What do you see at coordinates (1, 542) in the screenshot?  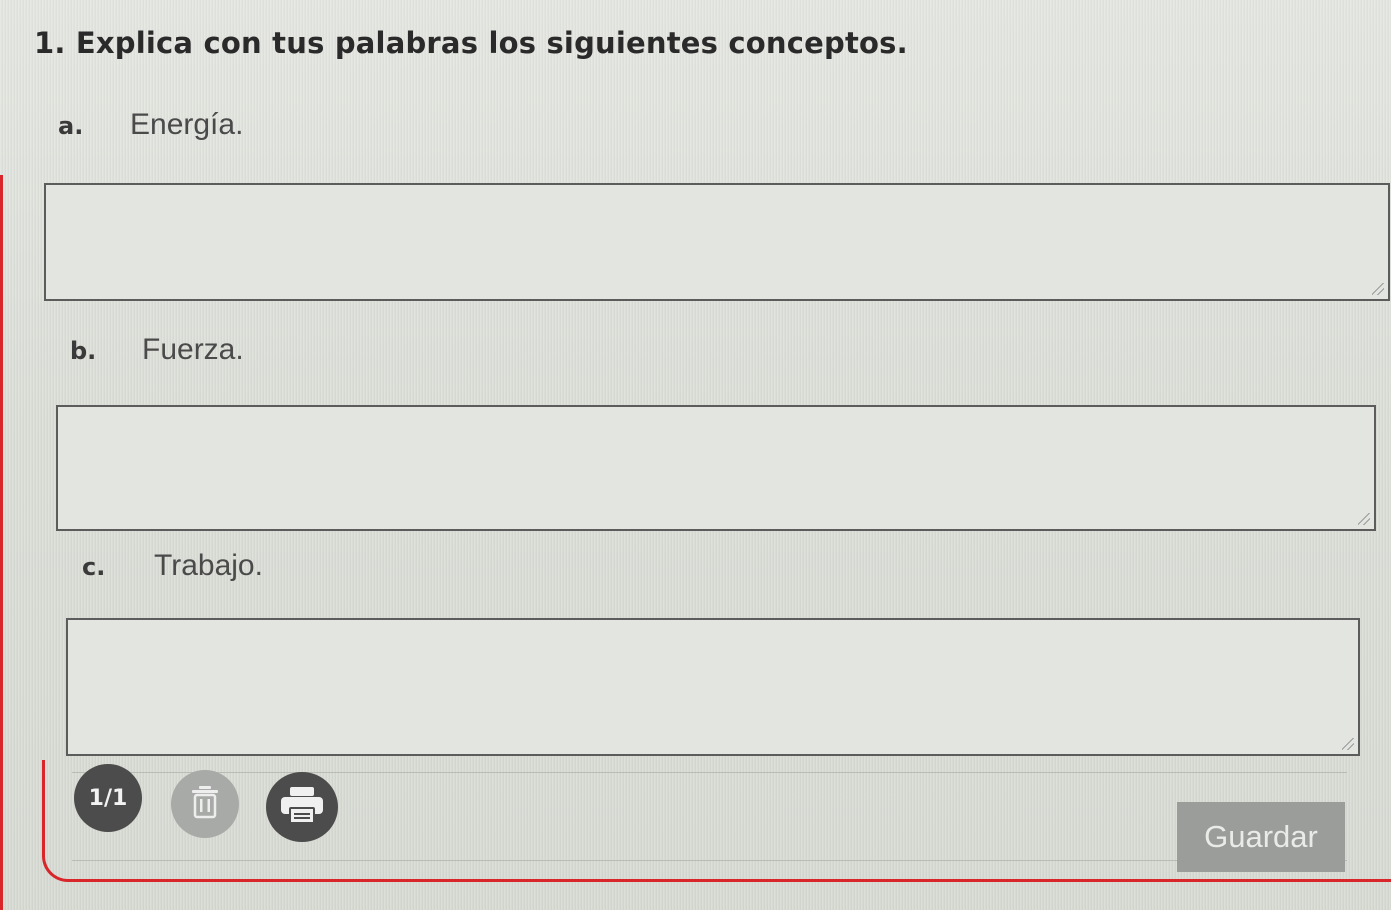 I see `left-accent-line` at bounding box center [1, 542].